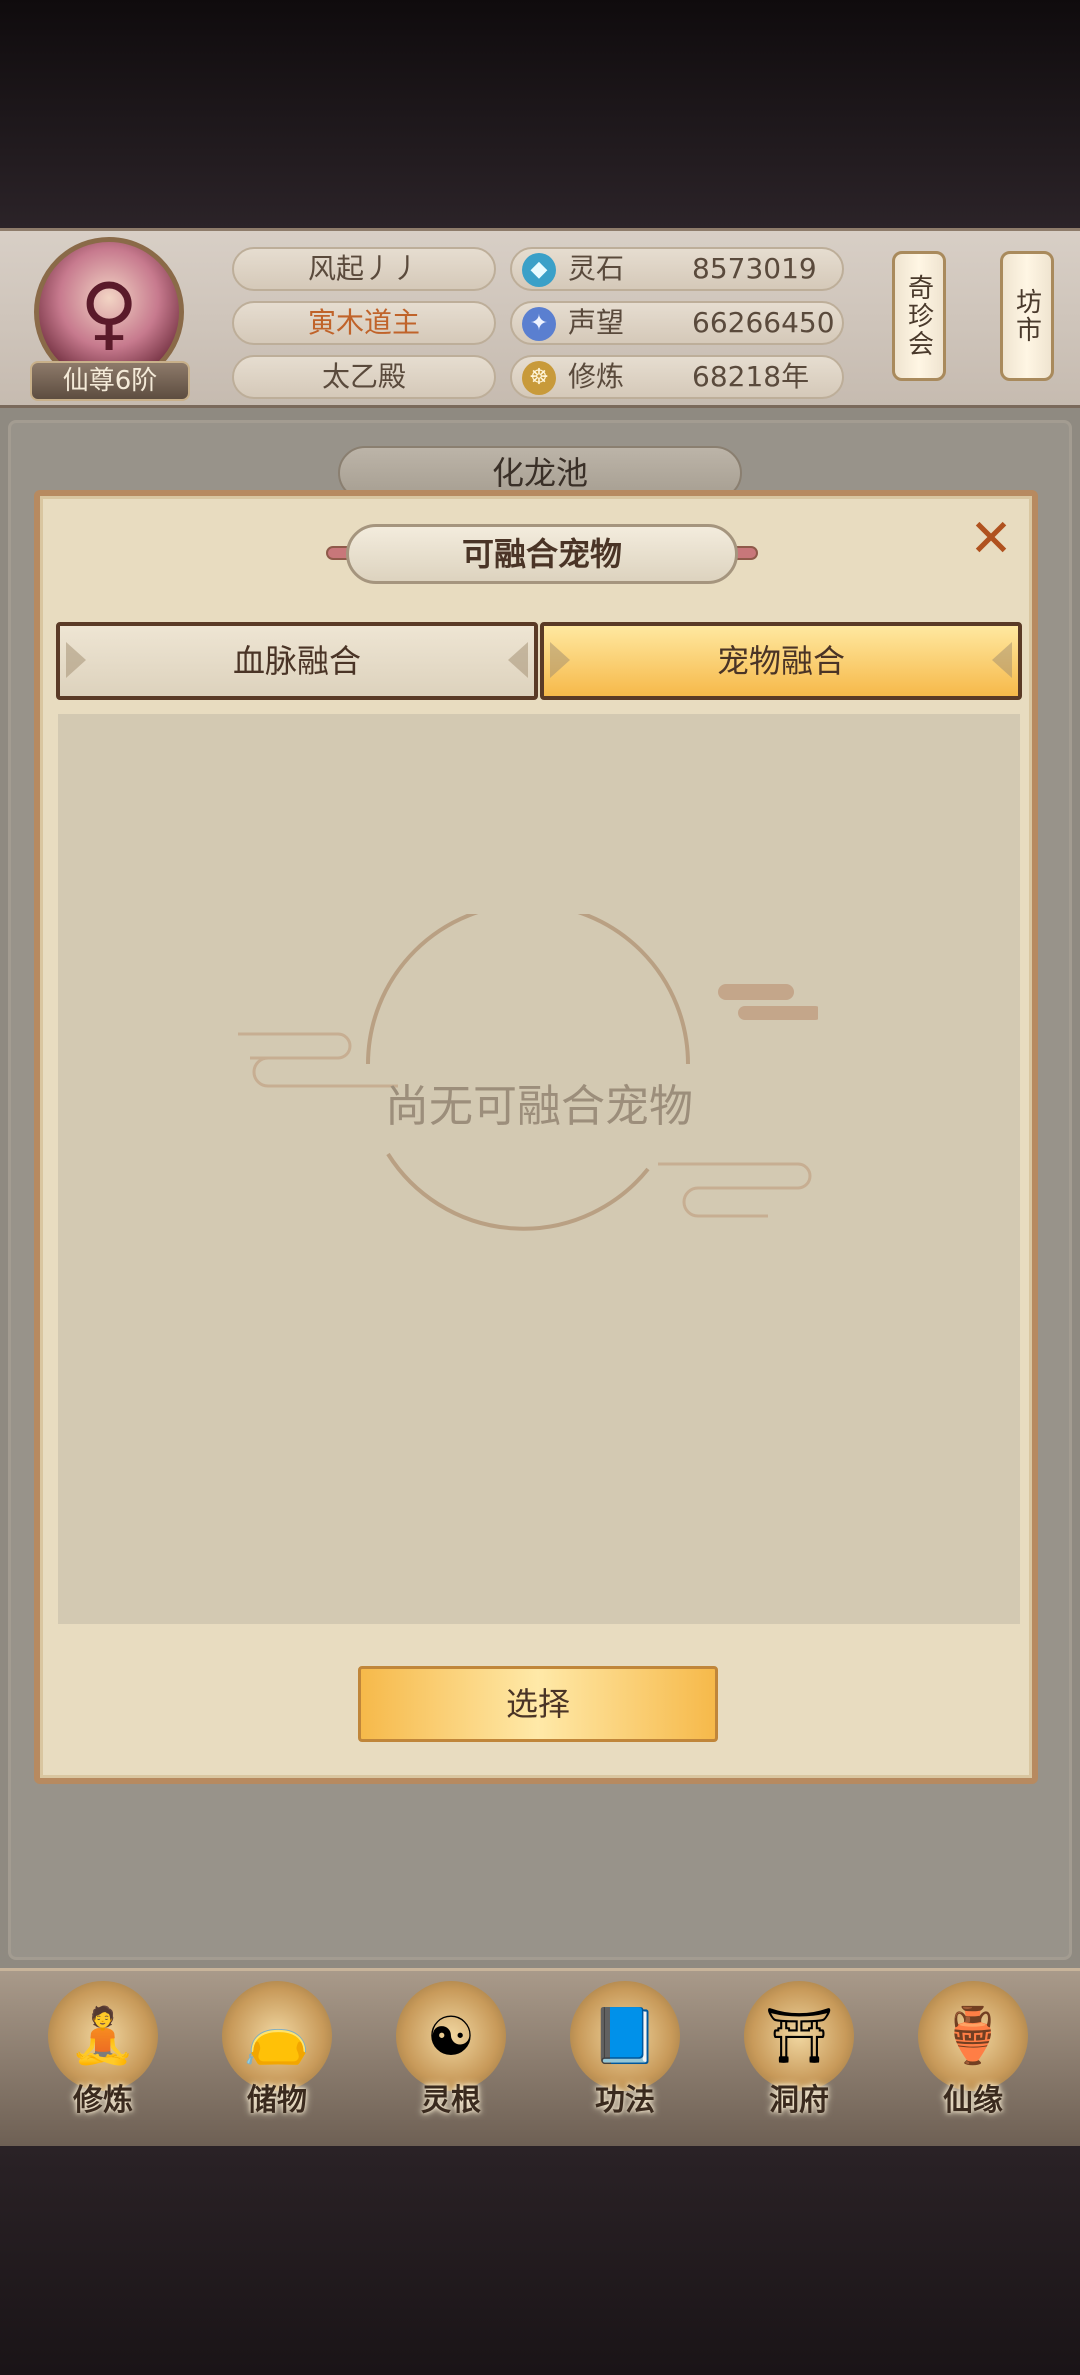 This screenshot has width=1080, height=2375. Describe the element at coordinates (364, 323) in the screenshot. I see `player-title: 寅木道主` at that location.